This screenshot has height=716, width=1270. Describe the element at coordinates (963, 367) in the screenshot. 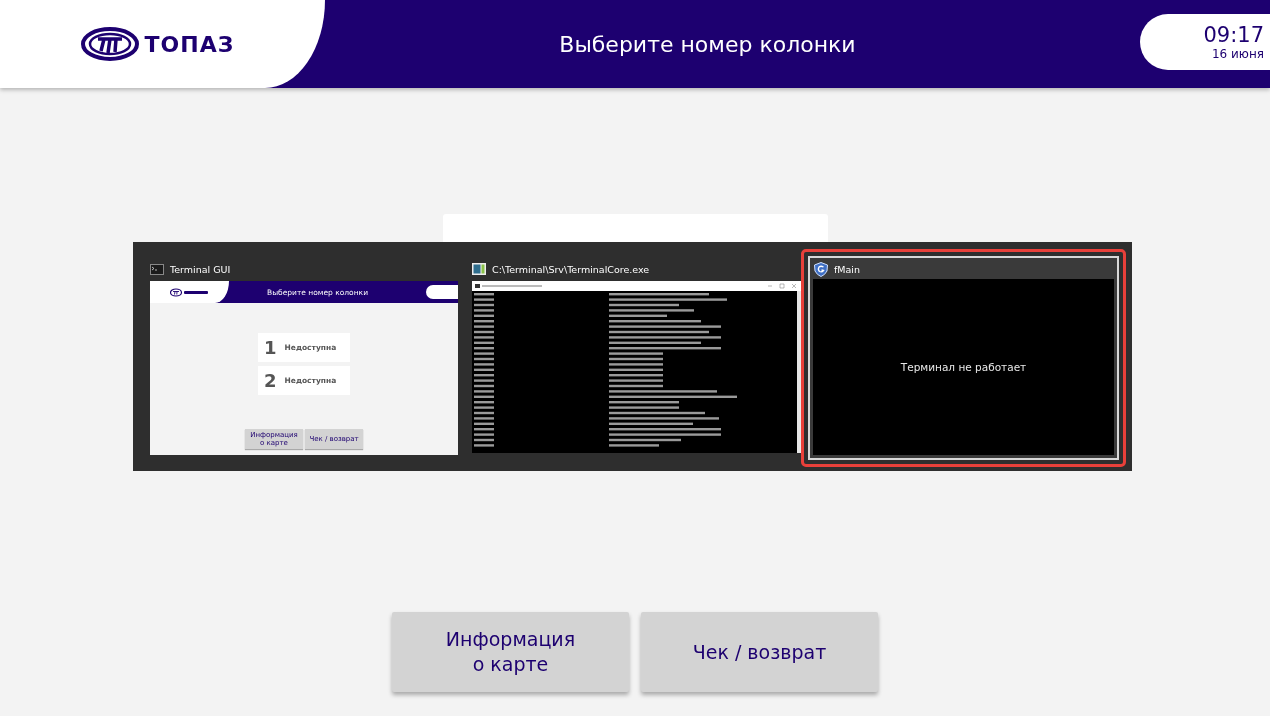

I see `status-message: Терминал не работает` at that location.